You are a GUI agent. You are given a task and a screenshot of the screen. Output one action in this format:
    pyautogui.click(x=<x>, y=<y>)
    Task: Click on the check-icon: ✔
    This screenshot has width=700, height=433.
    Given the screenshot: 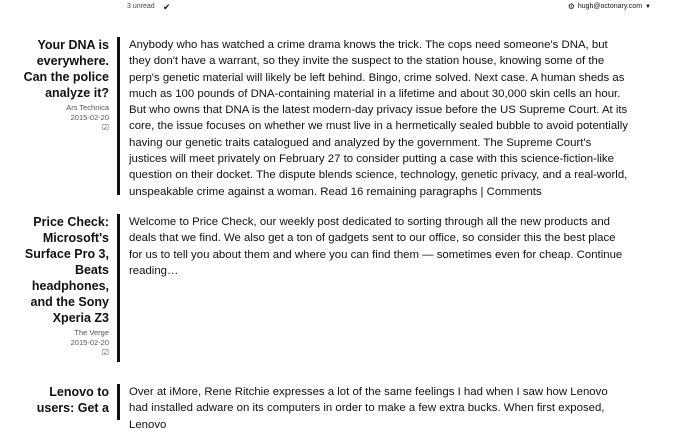 What is the action you would take?
    pyautogui.click(x=167, y=7)
    